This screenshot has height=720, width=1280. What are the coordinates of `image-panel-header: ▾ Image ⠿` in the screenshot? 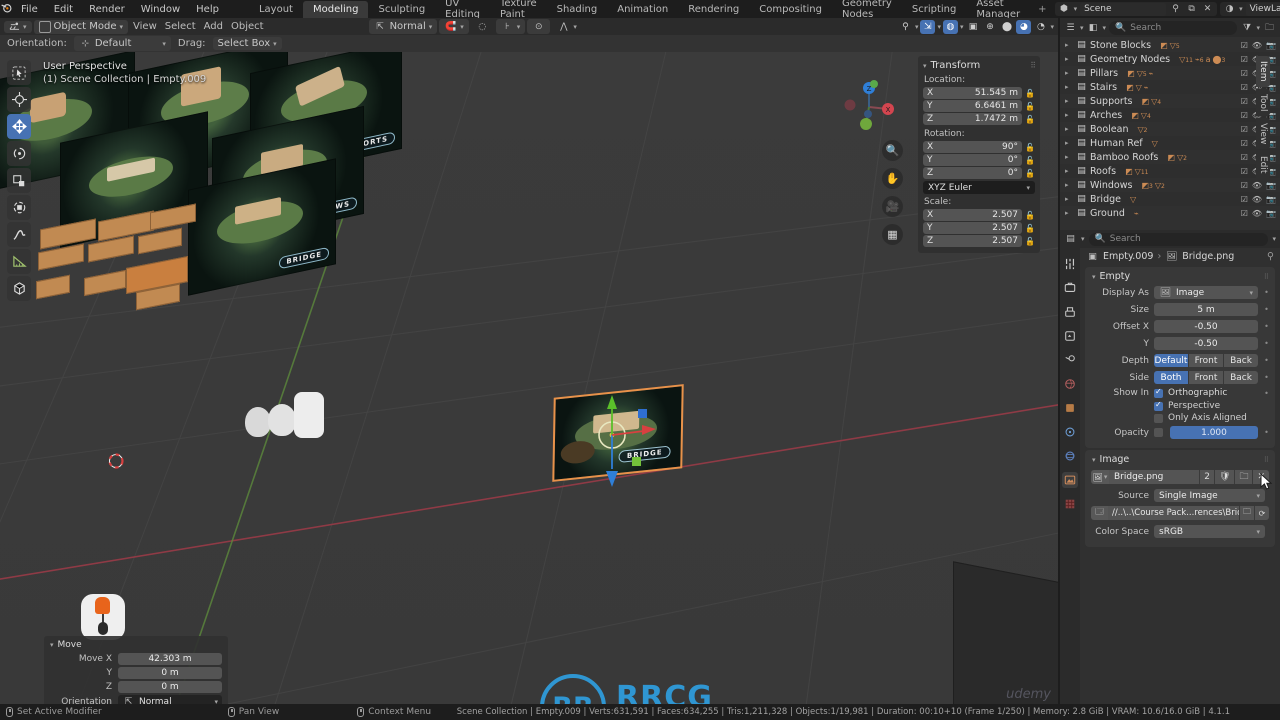 It's located at (1180, 460).